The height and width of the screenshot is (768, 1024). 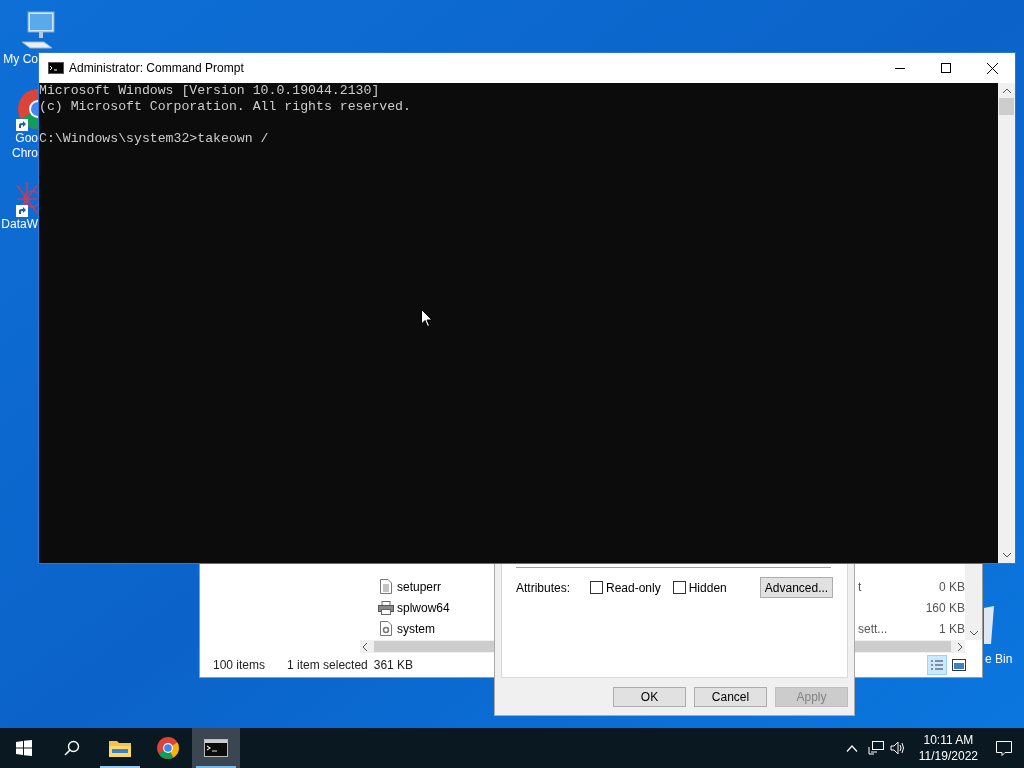 I want to click on scroll-right-icon, so click(x=960, y=646).